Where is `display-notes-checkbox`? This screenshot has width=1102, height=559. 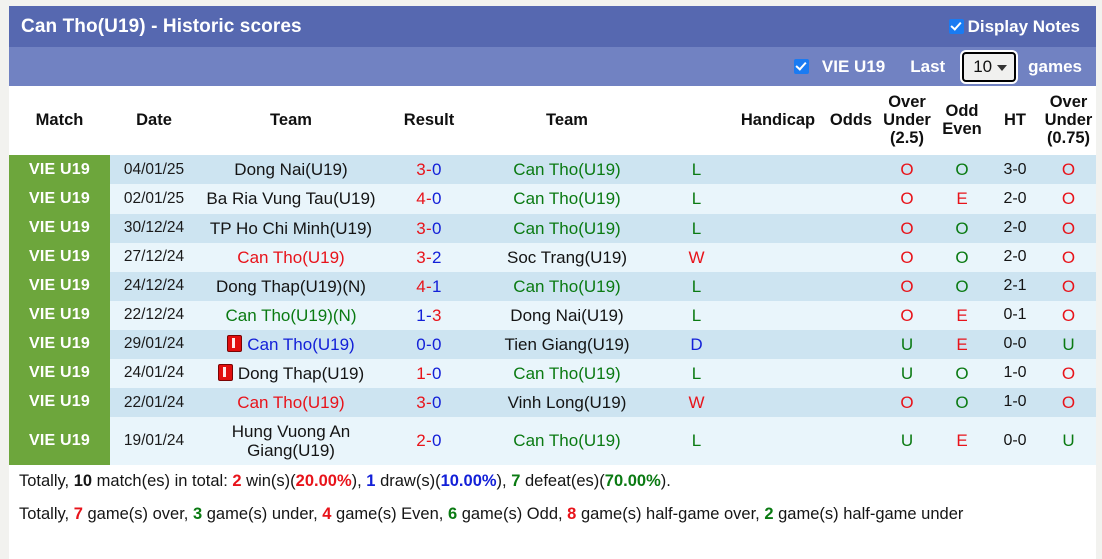 display-notes-checkbox is located at coordinates (956, 26).